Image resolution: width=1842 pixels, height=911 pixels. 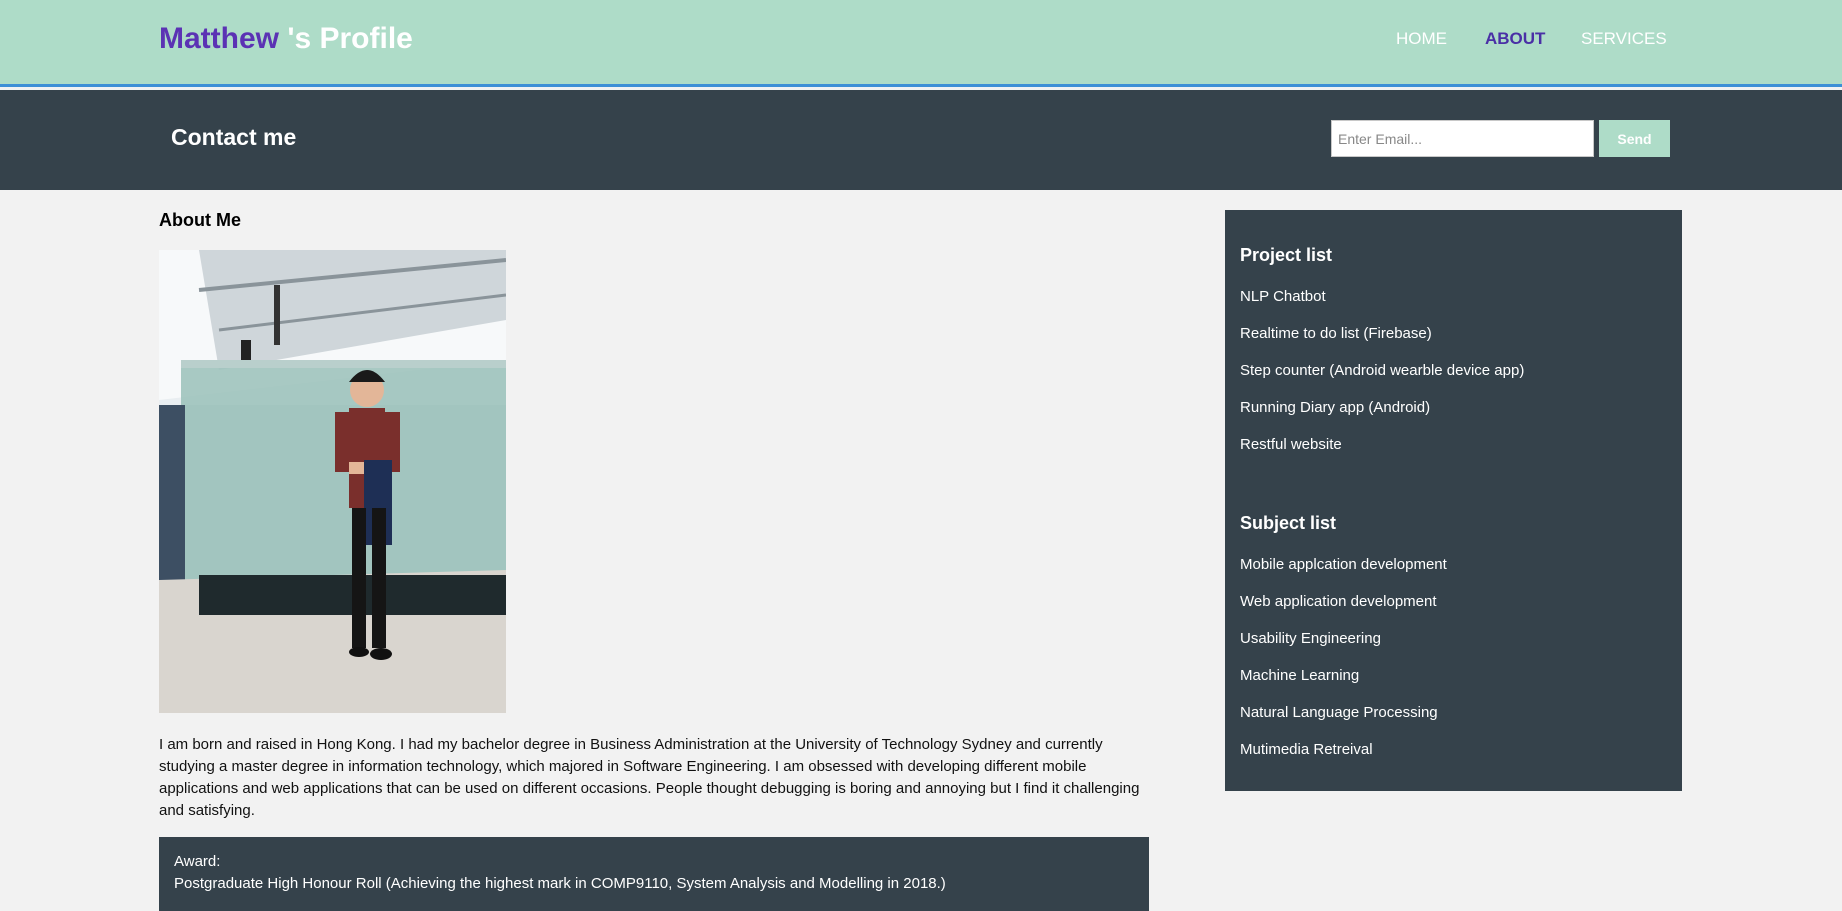 What do you see at coordinates (1336, 333) in the screenshot?
I see `project-item: Realtime to do list (Firebase)` at bounding box center [1336, 333].